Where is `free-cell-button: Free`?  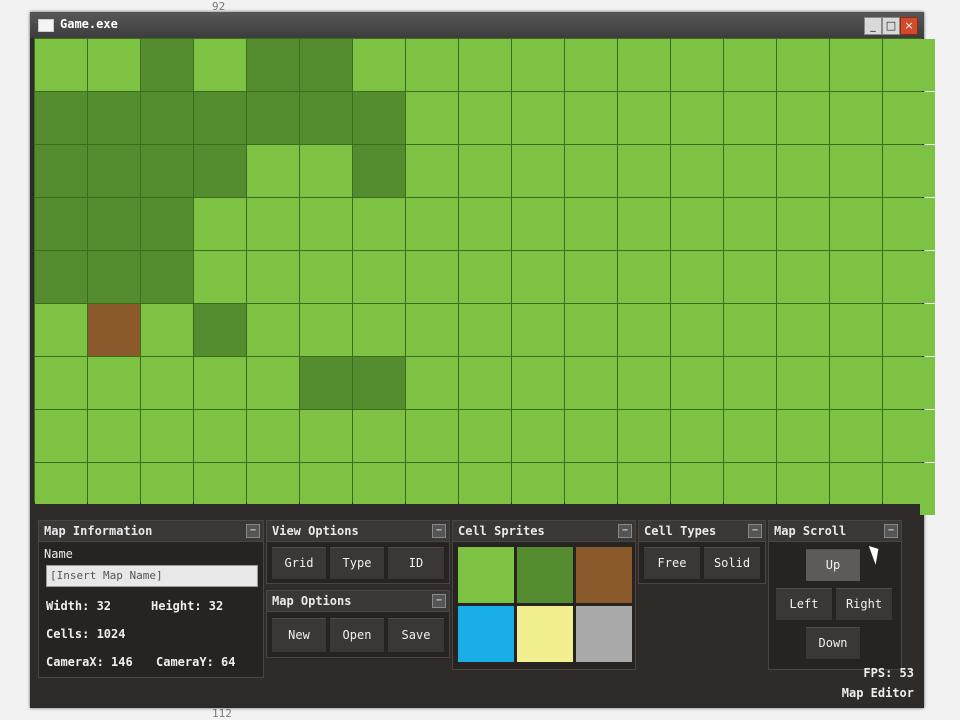
free-cell-button: Free is located at coordinates (672, 563).